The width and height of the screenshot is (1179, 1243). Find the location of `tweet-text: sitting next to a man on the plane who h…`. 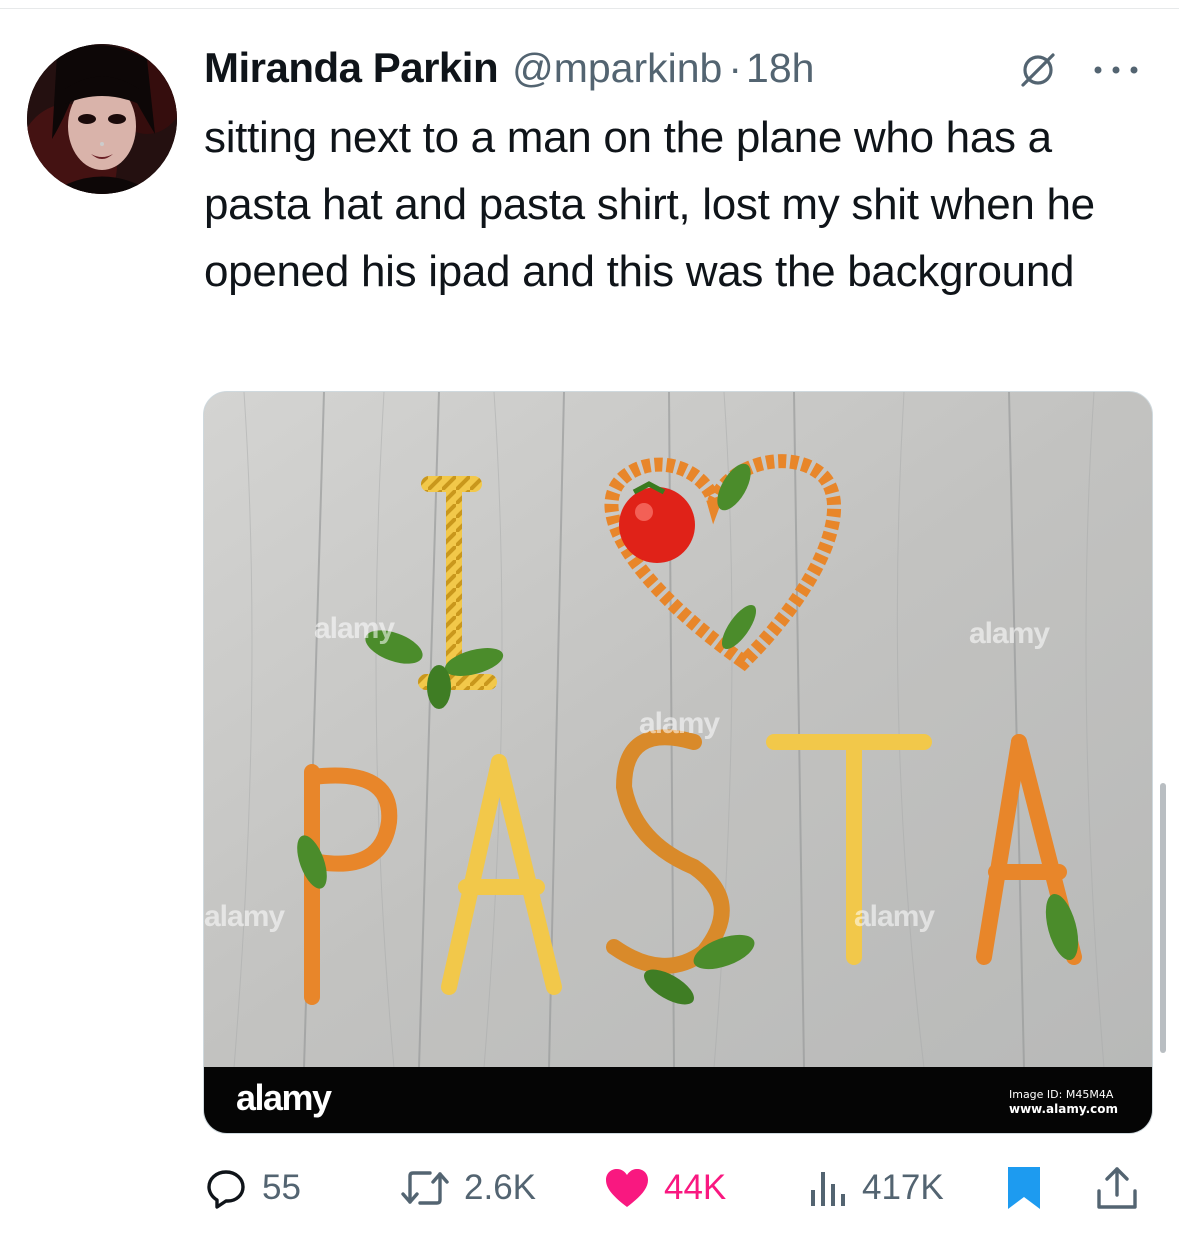

tweet-text: sitting next to a man on the plane who h… is located at coordinates (649, 204).